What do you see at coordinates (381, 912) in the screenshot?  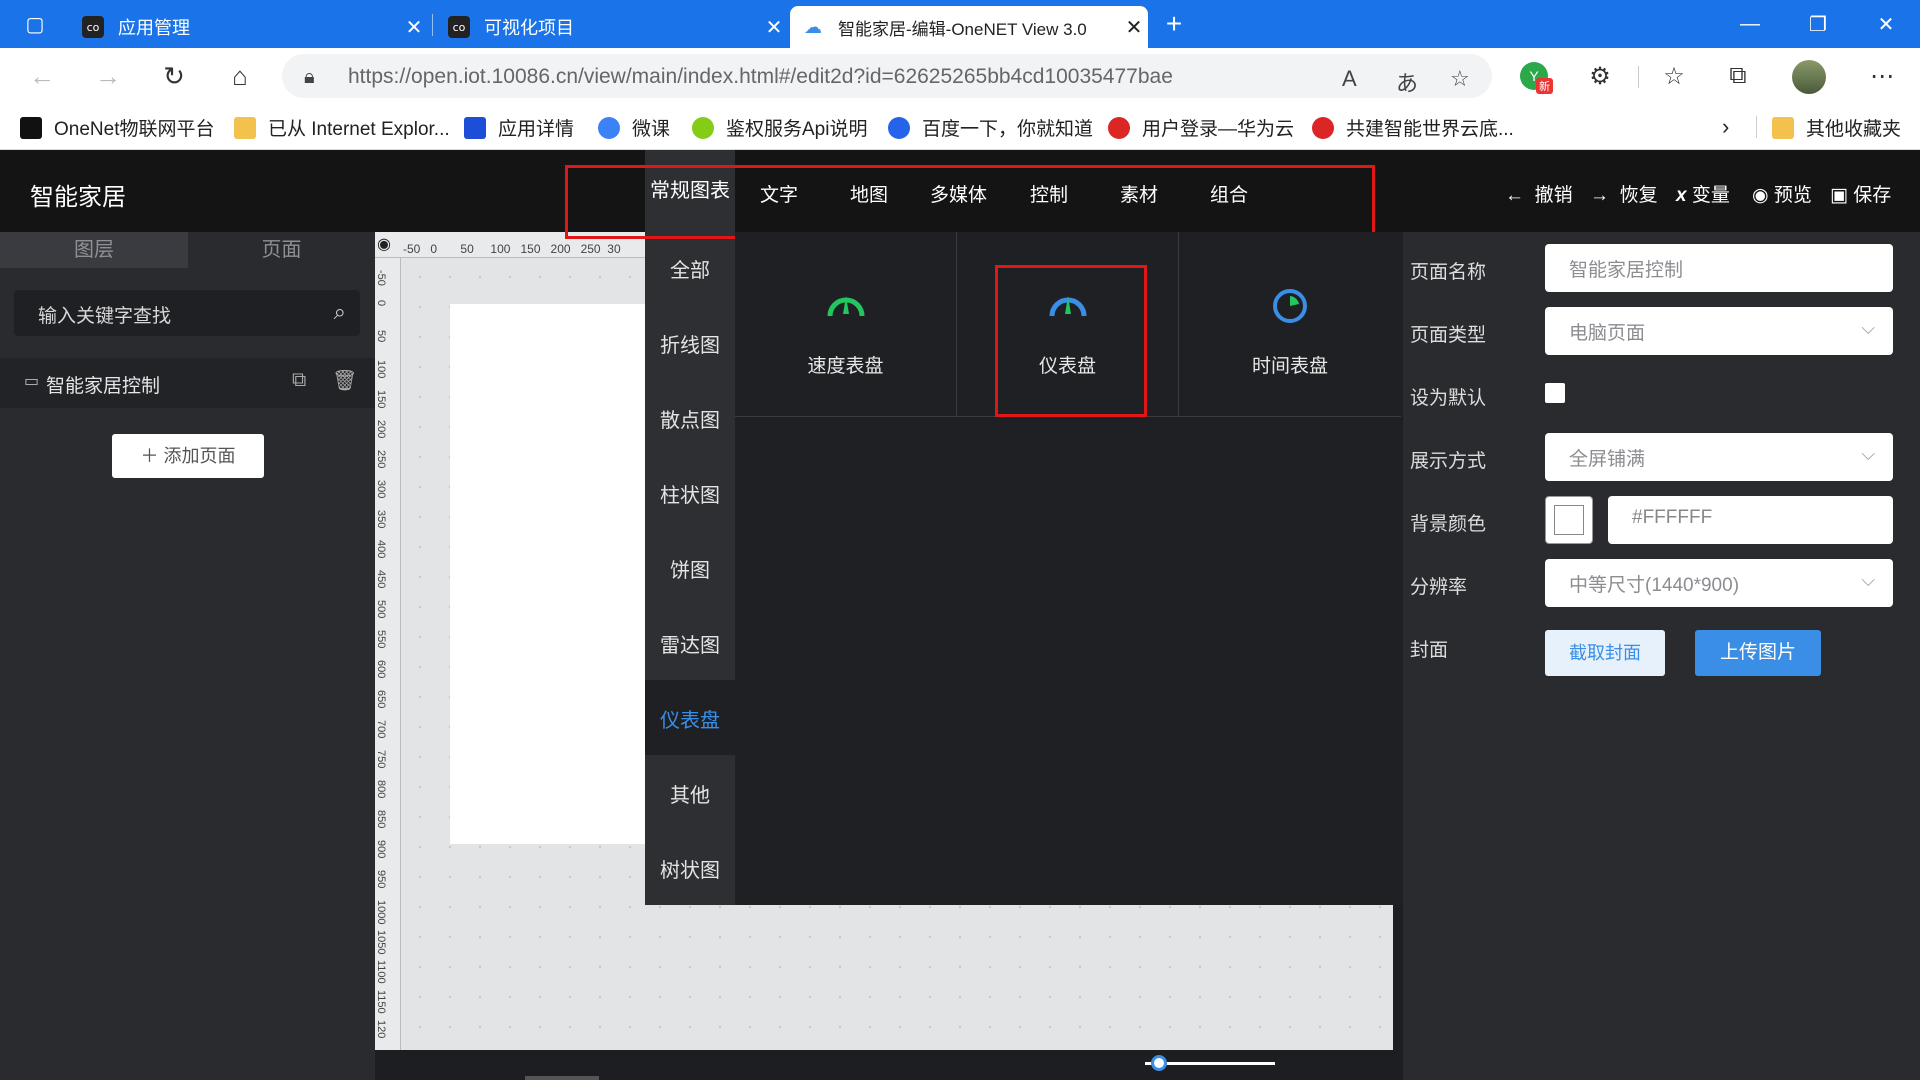 I see `ruler-label: 1000` at bounding box center [381, 912].